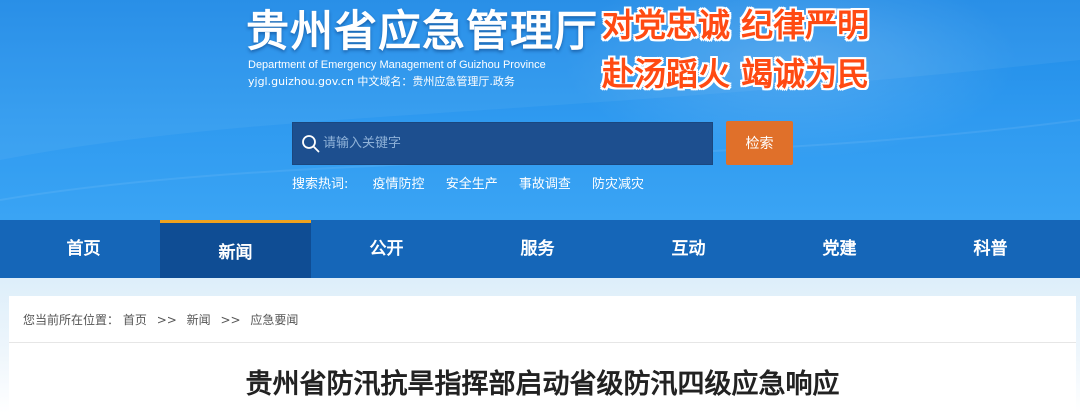 The width and height of the screenshot is (1080, 413). What do you see at coordinates (399, 184) in the screenshot?
I see `hot-word-link: 疫情防控` at bounding box center [399, 184].